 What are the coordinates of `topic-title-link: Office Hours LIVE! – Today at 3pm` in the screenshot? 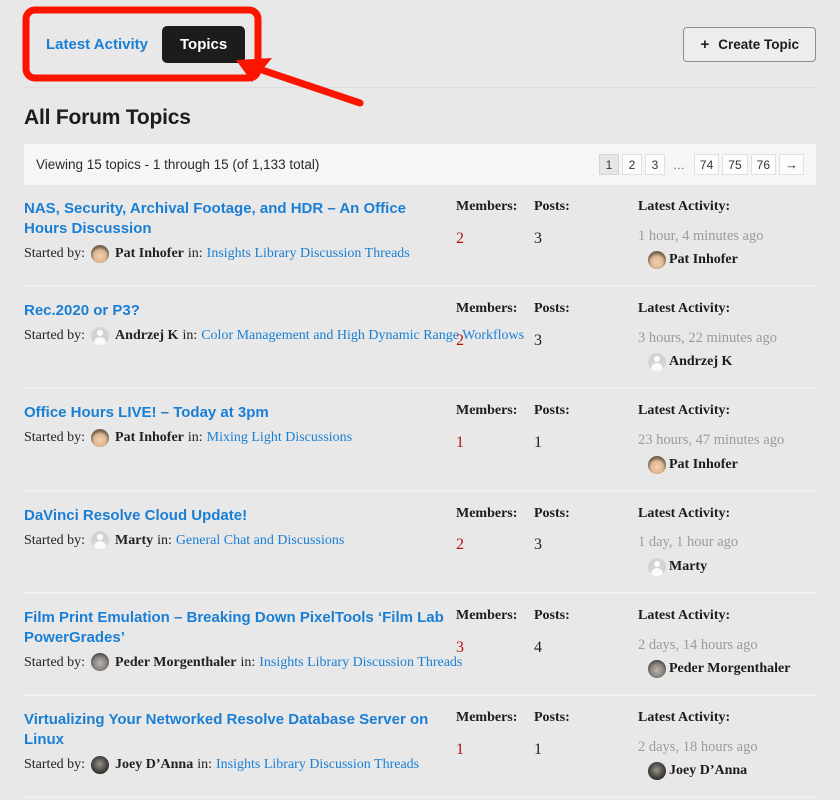 It's located at (237, 413).